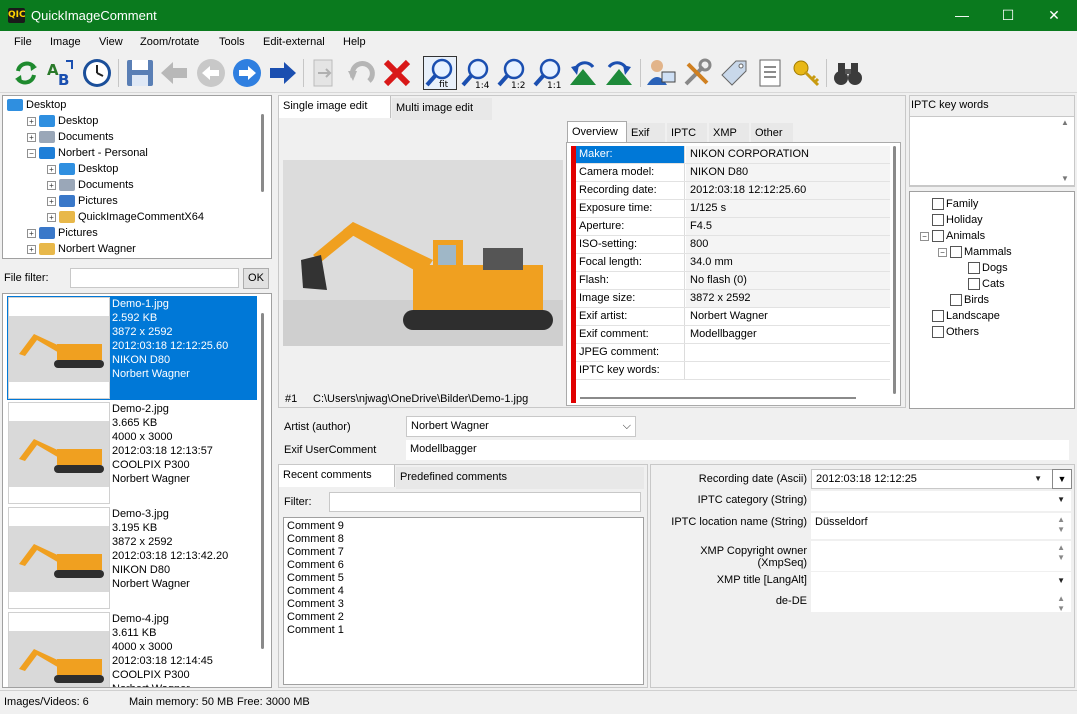 The width and height of the screenshot is (1077, 714). Describe the element at coordinates (521, 426) in the screenshot. I see `artist-combo: Norbert Wagner ⌵` at that location.